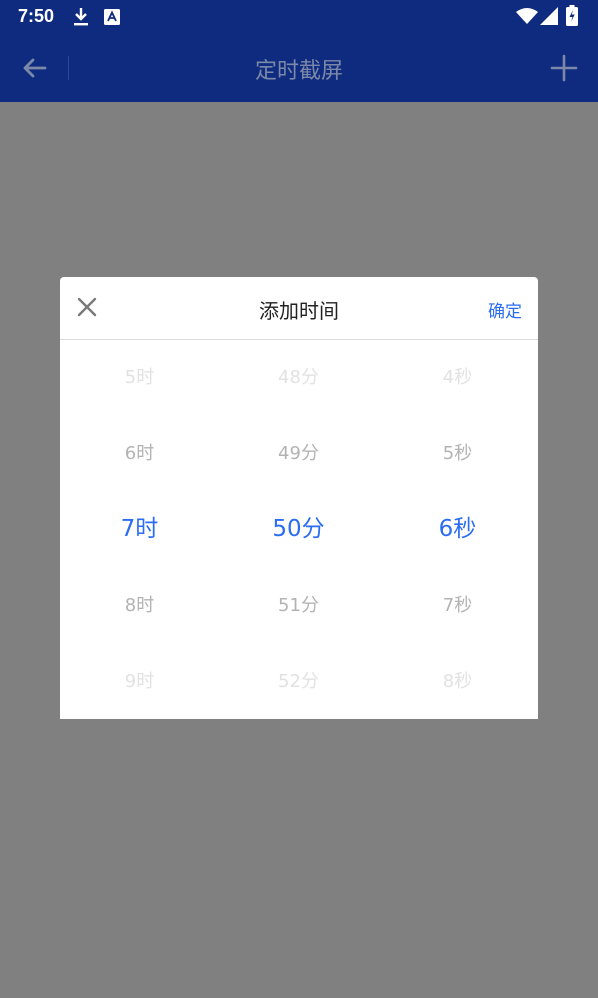  What do you see at coordinates (299, 17) in the screenshot?
I see `status-bar: 7:50` at bounding box center [299, 17].